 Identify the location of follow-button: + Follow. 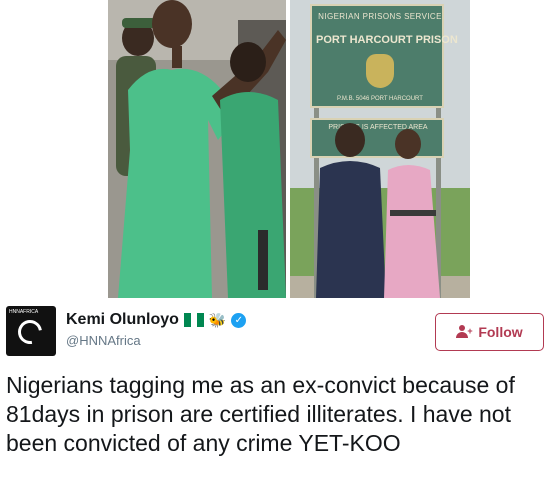
(489, 332).